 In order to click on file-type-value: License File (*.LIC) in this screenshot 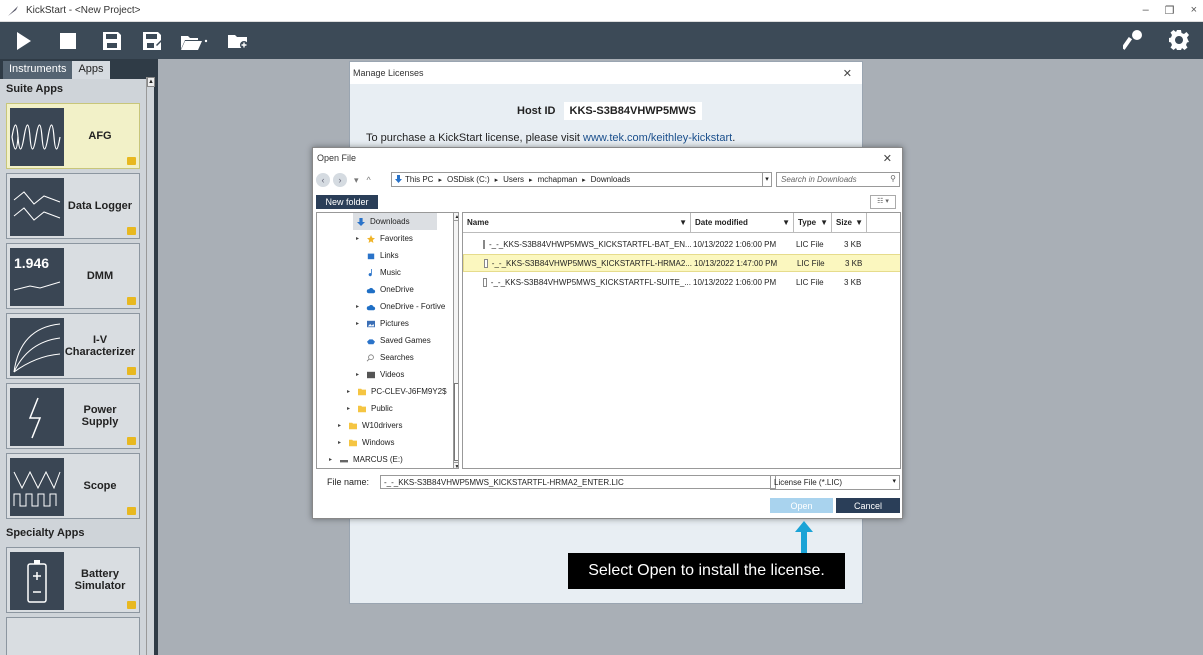, I will do `click(808, 482)`.